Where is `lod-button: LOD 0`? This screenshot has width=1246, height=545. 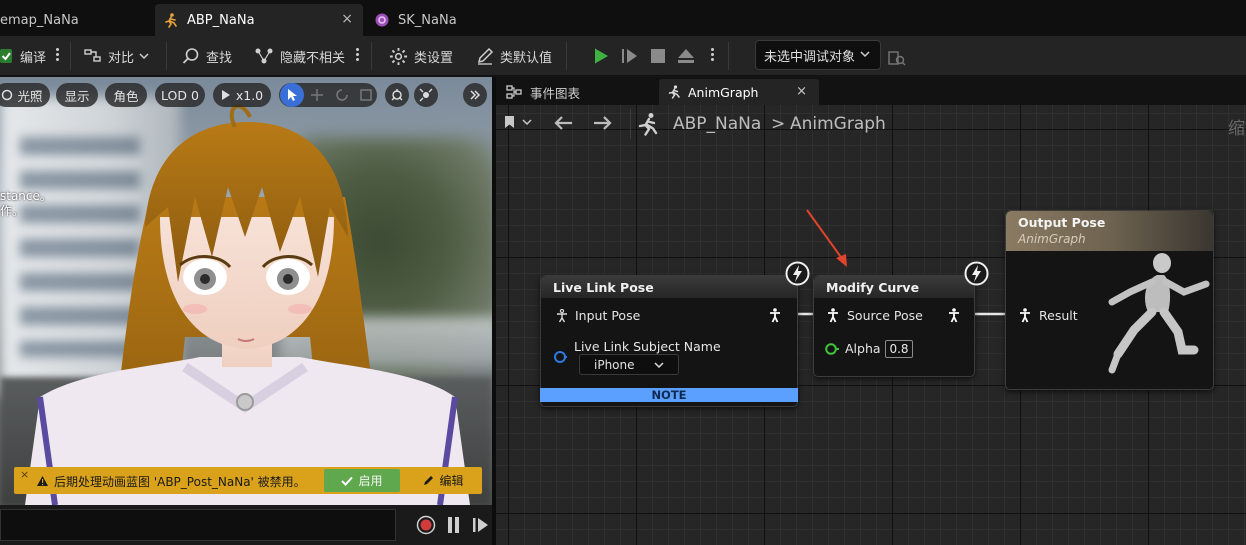 lod-button: LOD 0 is located at coordinates (180, 95).